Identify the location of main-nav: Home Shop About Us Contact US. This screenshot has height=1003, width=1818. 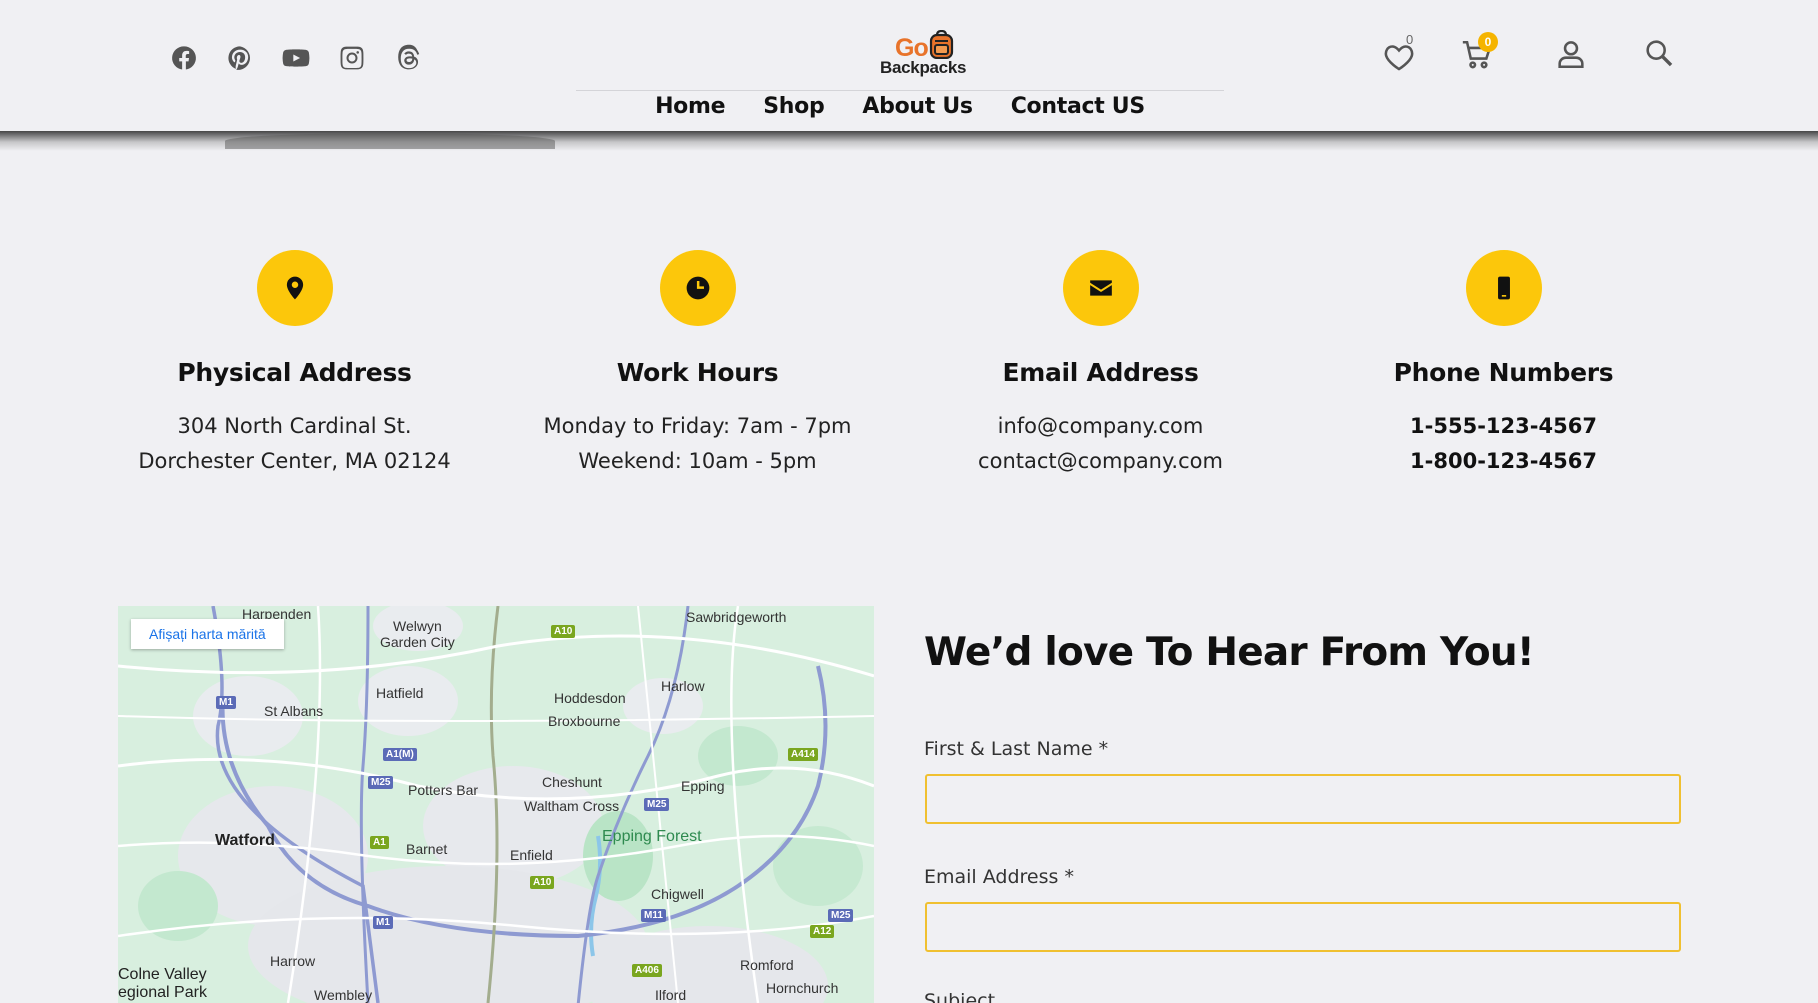
(900, 106).